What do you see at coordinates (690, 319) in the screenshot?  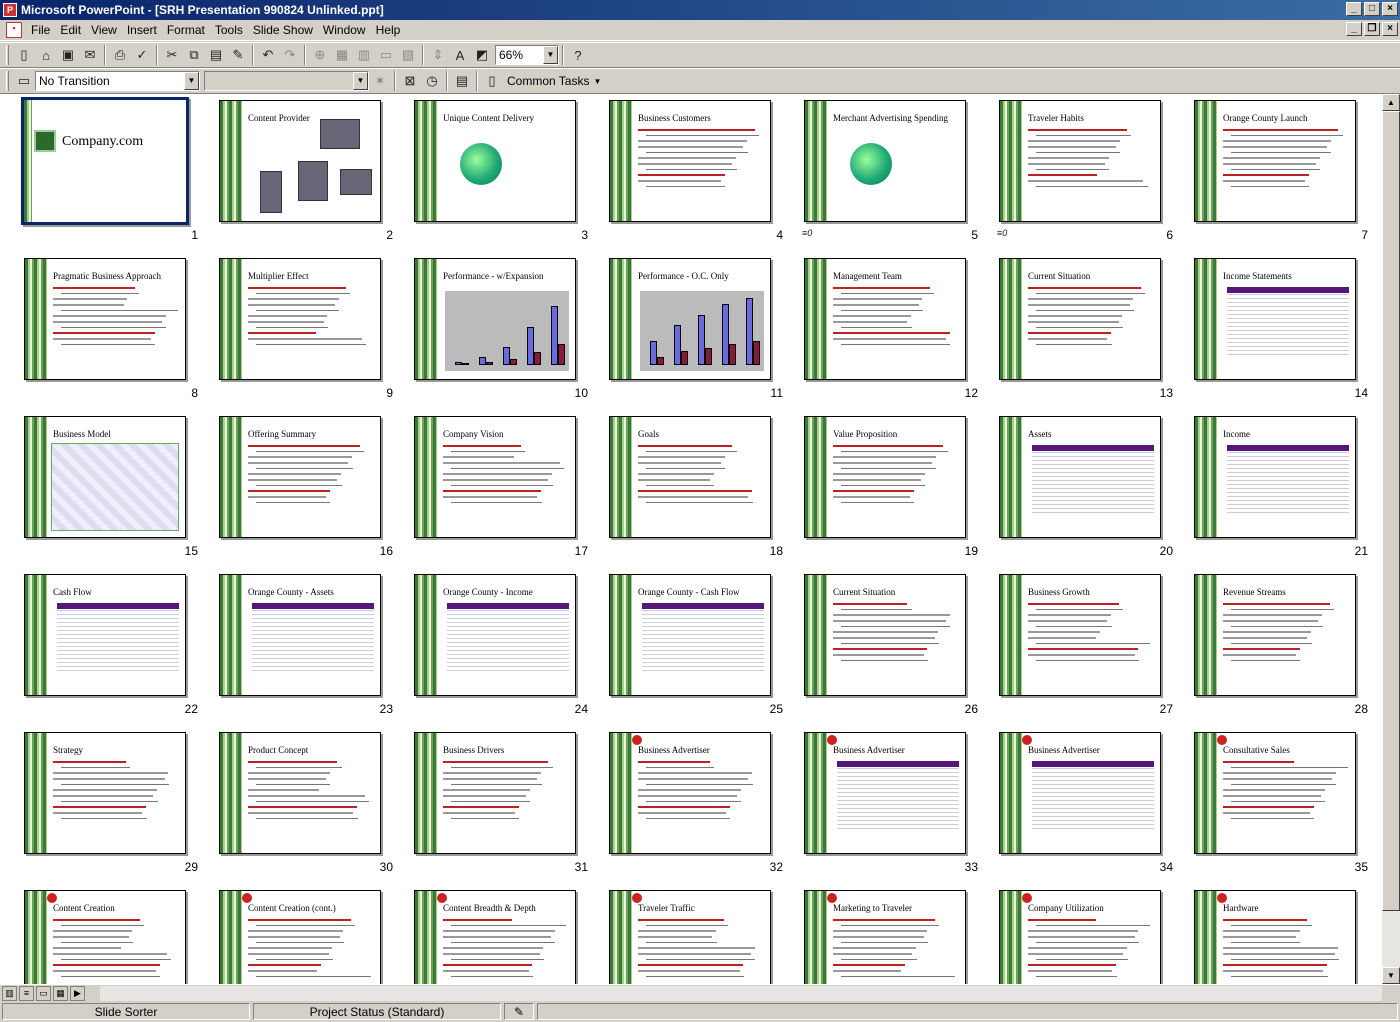 I see `slide-thumbnail: Performance - O.C. Only` at bounding box center [690, 319].